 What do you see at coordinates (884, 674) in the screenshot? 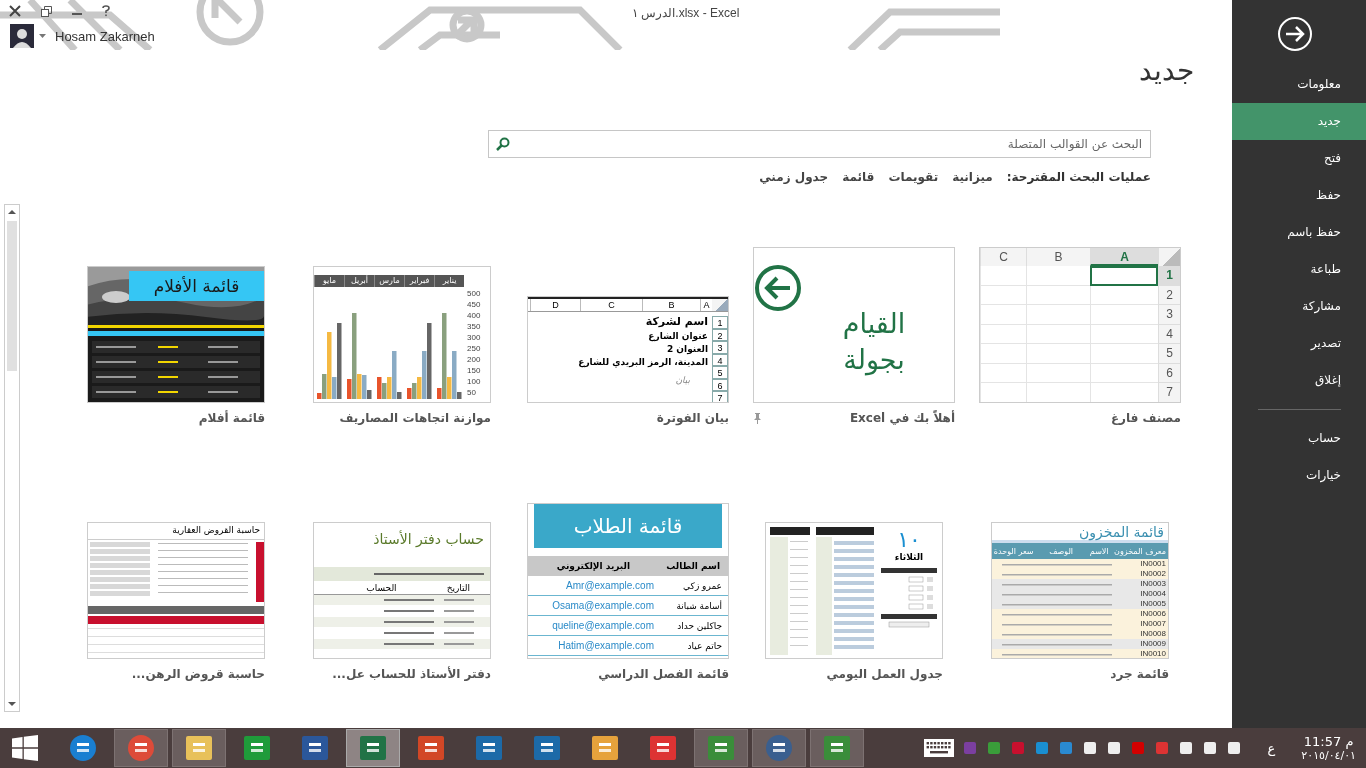
I see `template-name: جدول العمل اليومي` at bounding box center [884, 674].